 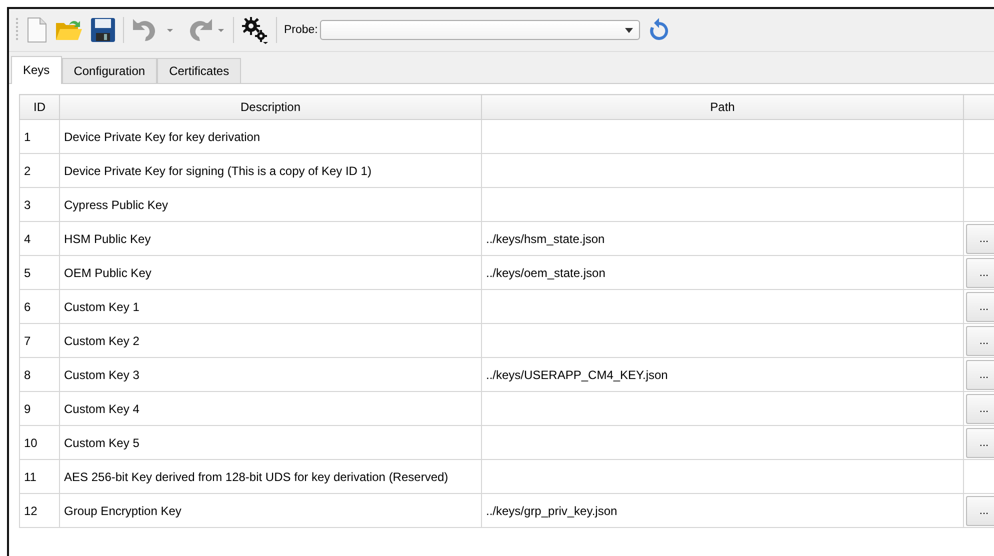 What do you see at coordinates (40, 409) in the screenshot?
I see `table-cell: 9` at bounding box center [40, 409].